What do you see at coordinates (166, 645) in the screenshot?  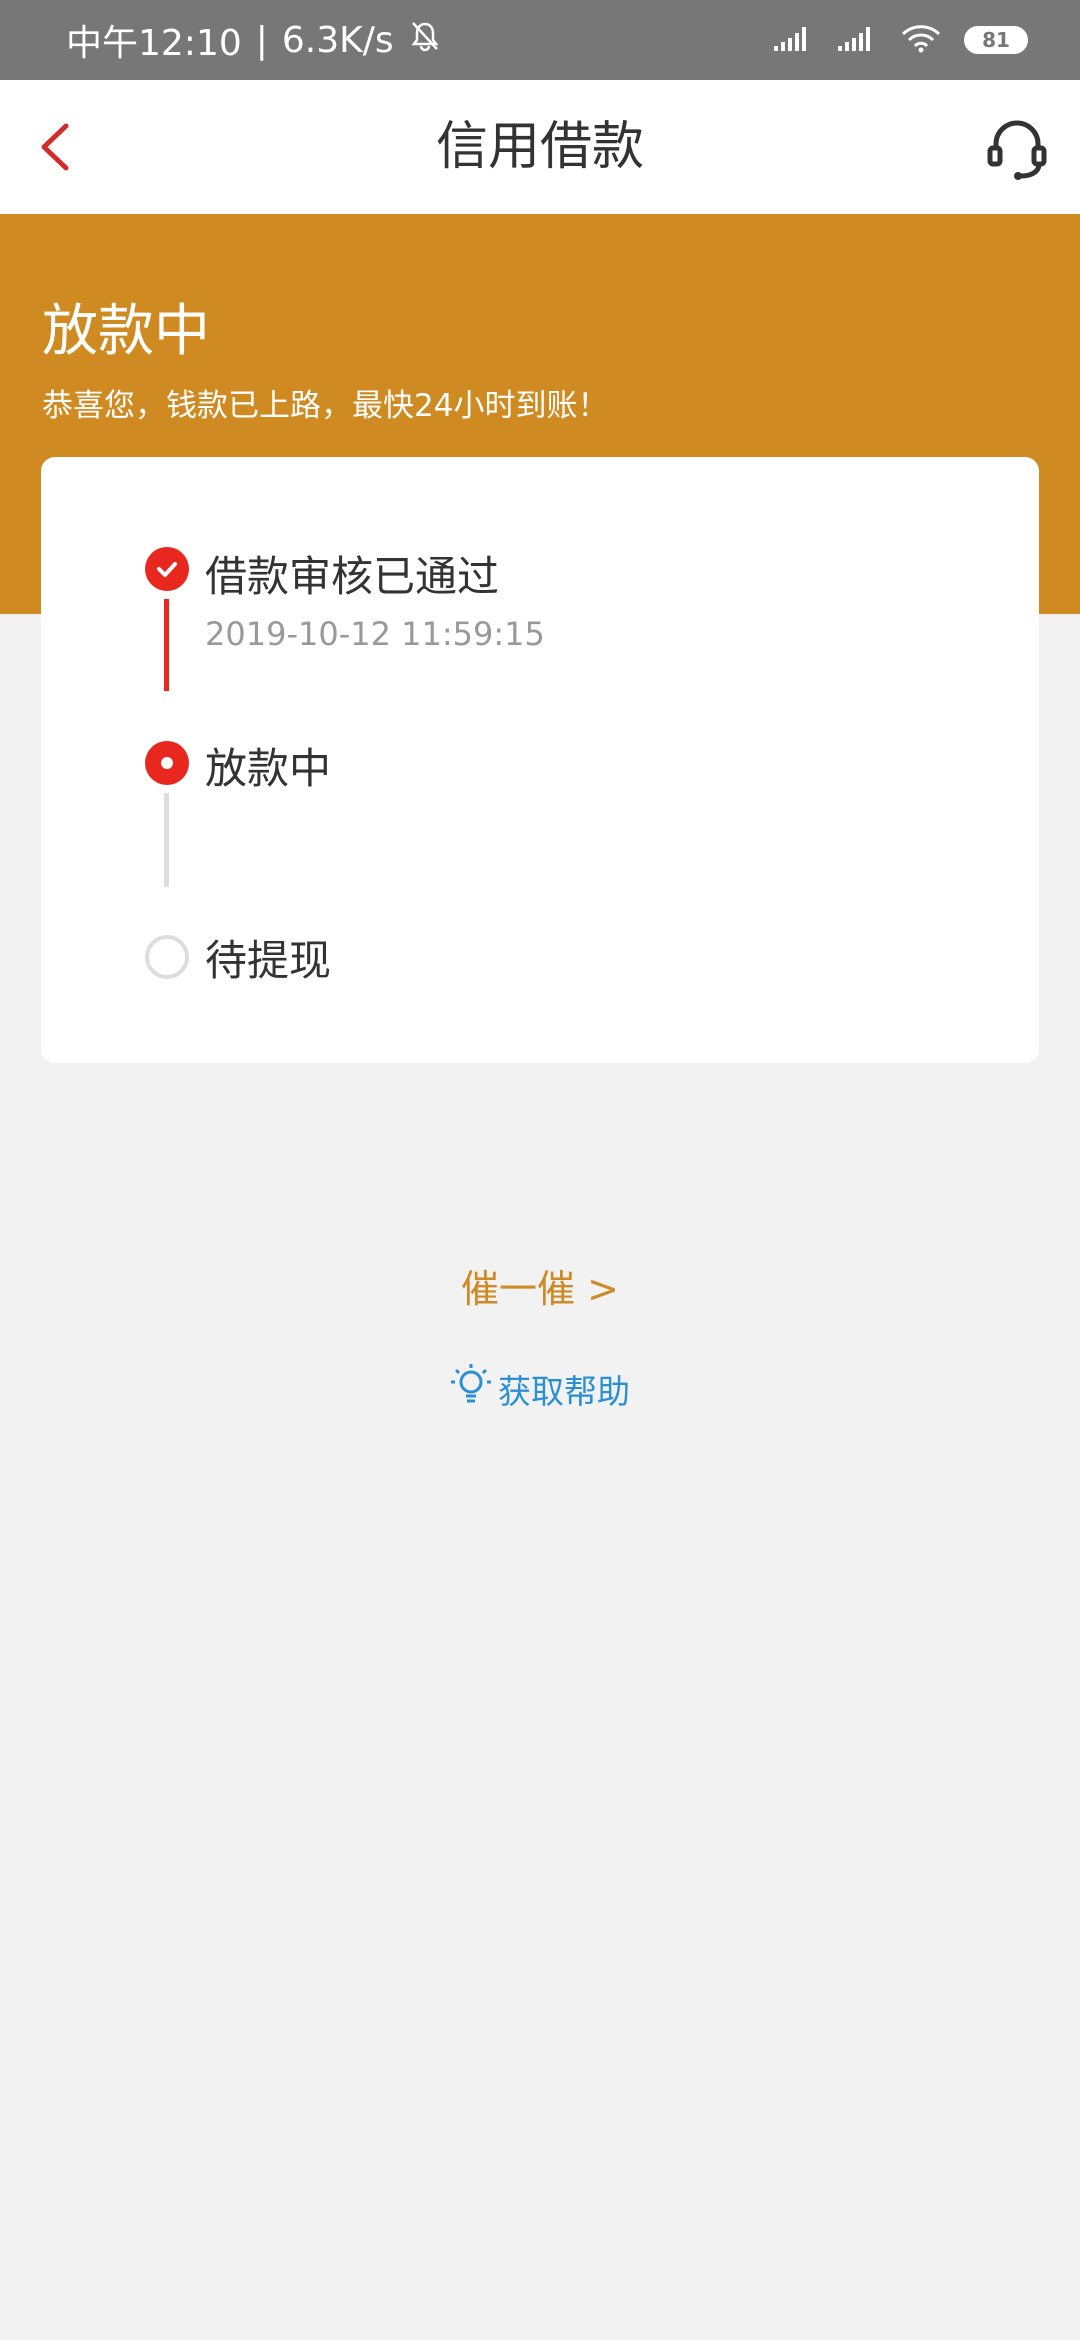 I see `step-connector-complete` at bounding box center [166, 645].